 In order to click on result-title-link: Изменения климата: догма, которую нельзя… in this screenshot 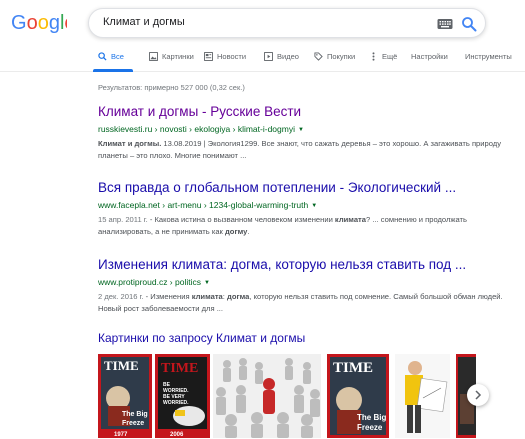, I will do `click(303, 265)`.